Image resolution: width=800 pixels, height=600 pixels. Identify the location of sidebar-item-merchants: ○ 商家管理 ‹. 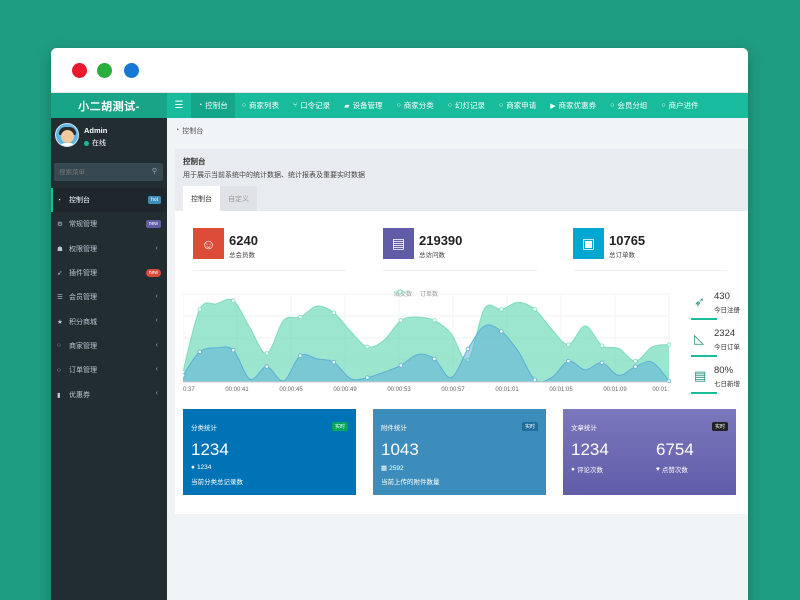
(109, 346).